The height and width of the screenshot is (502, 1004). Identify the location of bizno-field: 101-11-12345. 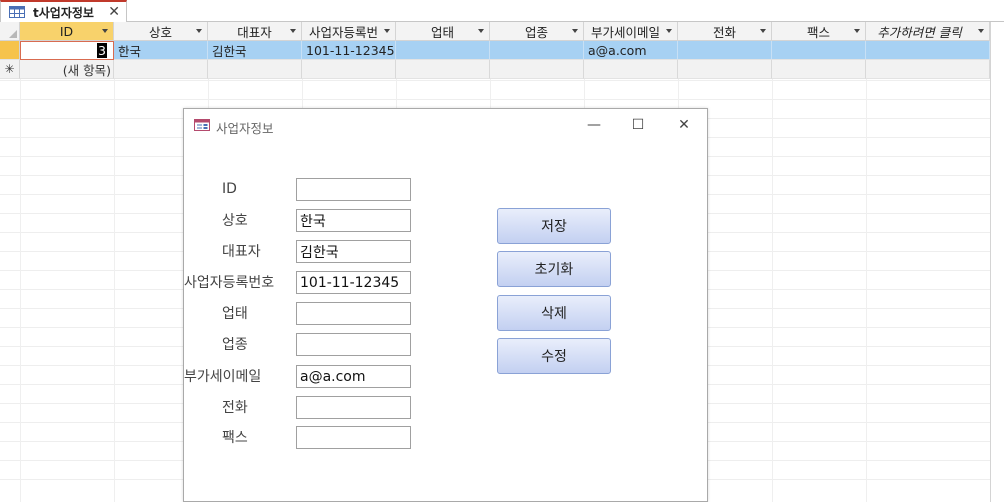
(353, 282).